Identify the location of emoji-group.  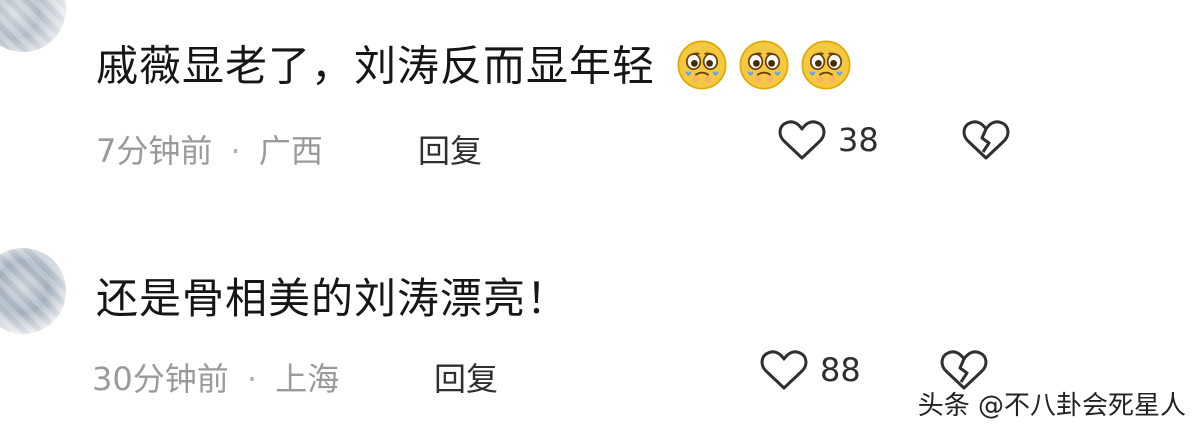
(764, 65).